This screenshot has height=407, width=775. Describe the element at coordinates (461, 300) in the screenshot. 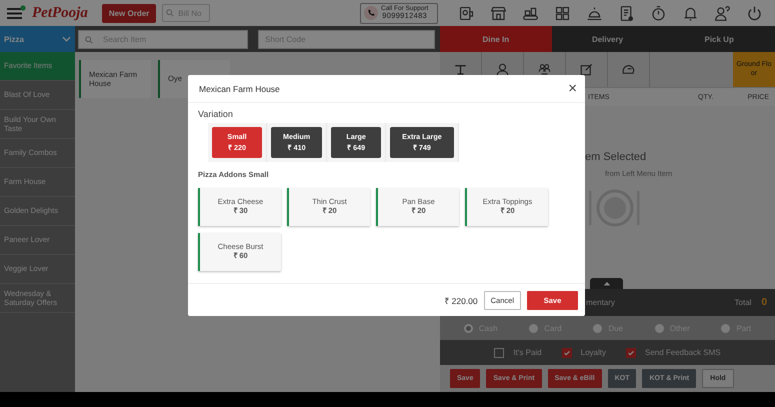

I see `dialog-total: ₹ 220.00` at that location.